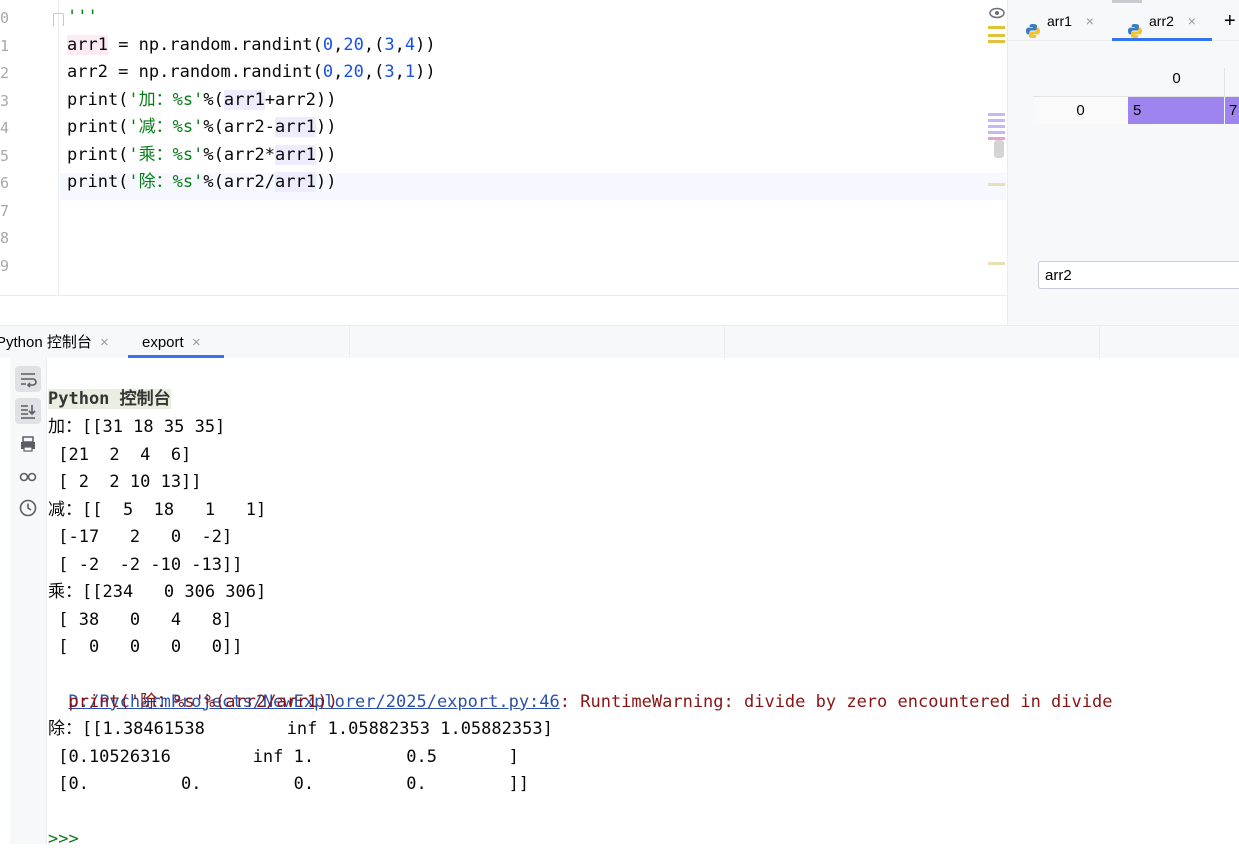  What do you see at coordinates (63, 840) in the screenshot?
I see `console-prompt: >>>` at bounding box center [63, 840].